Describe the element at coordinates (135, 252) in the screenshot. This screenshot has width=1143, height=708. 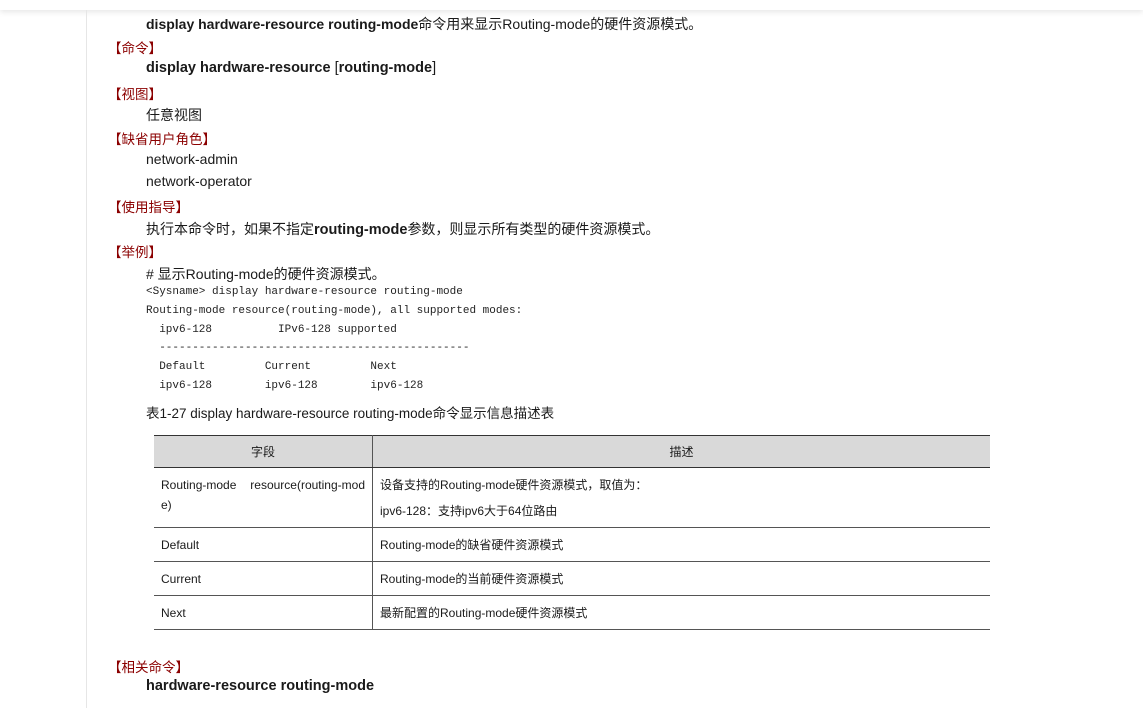
I see `heading-example: 【举例】` at that location.